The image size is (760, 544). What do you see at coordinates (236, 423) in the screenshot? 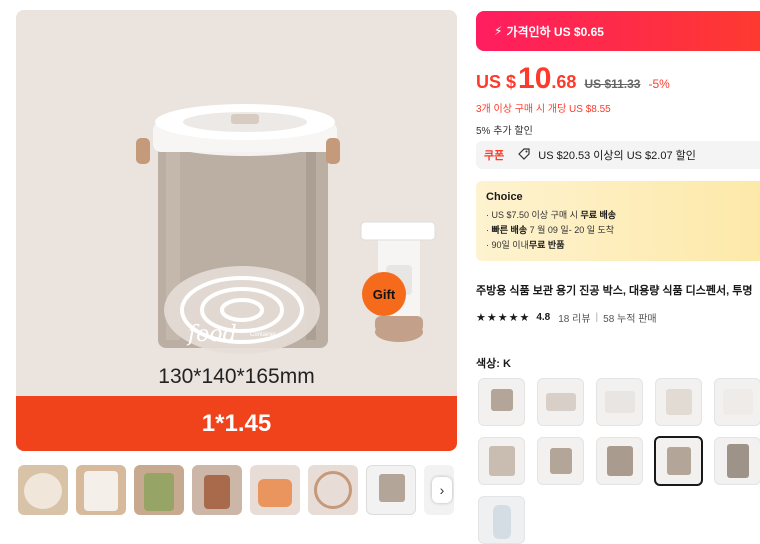
I see `ratio-banner: 1*1.45` at bounding box center [236, 423].